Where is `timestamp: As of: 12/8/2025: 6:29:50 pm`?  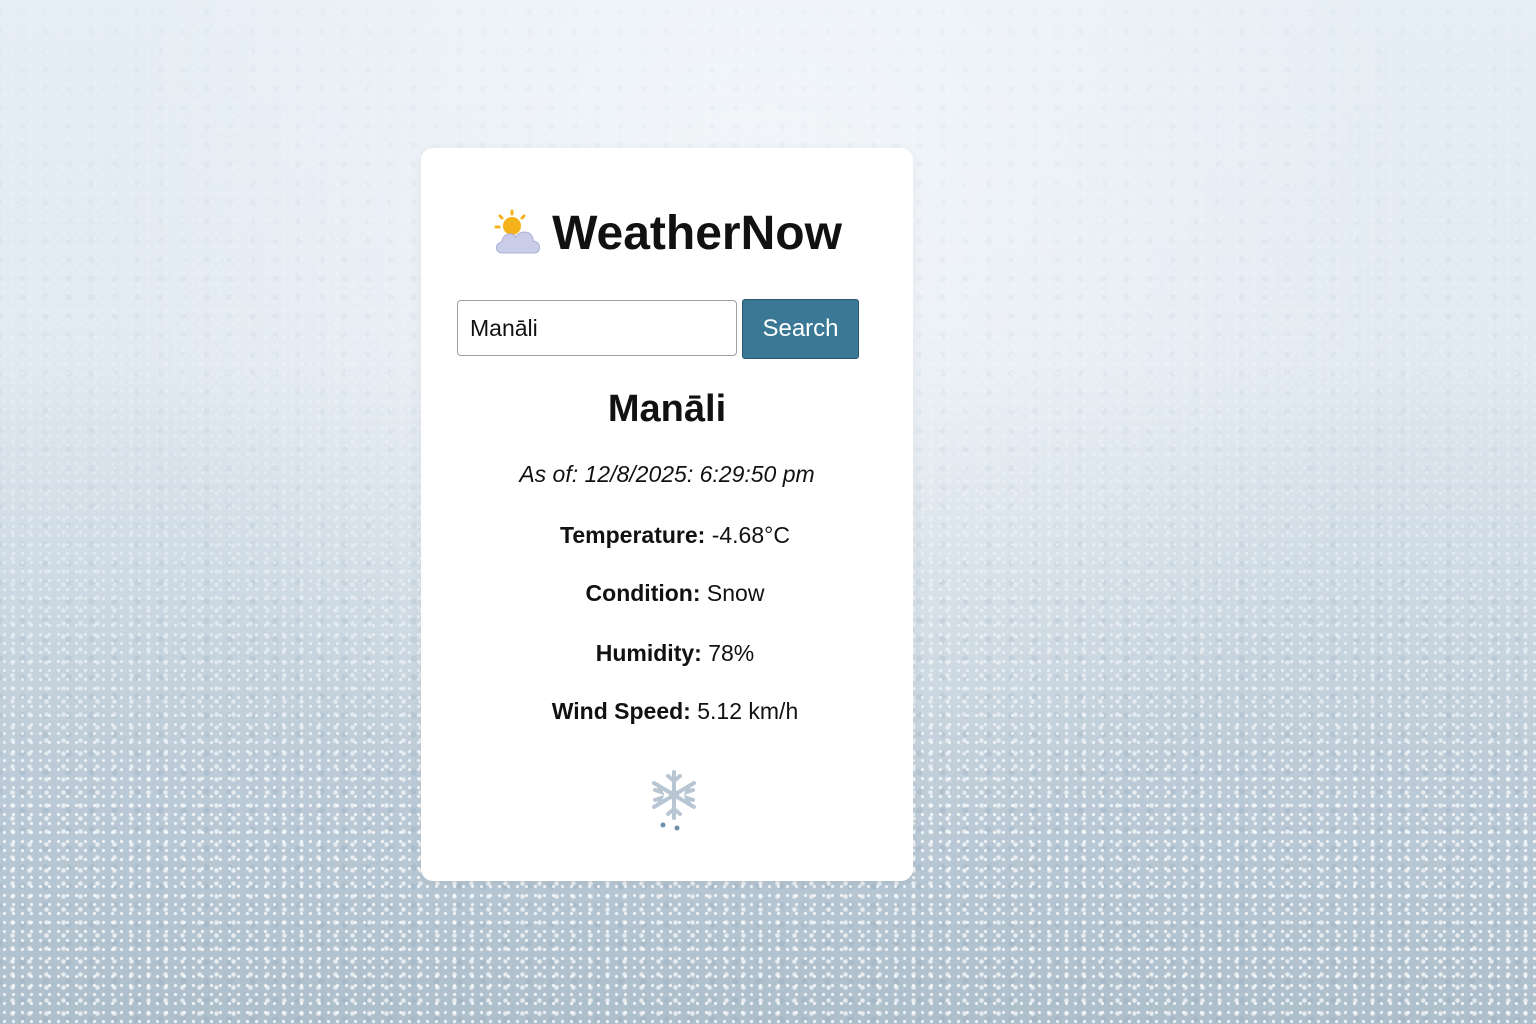 timestamp: As of: 12/8/2025: 6:29:50 pm is located at coordinates (667, 474).